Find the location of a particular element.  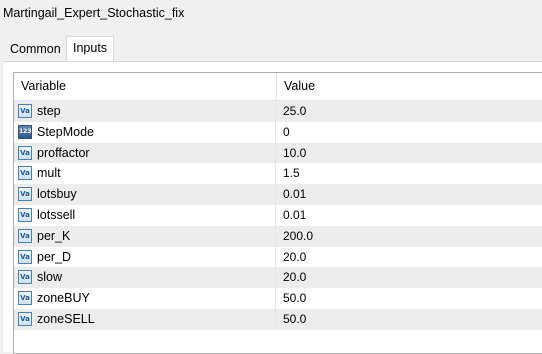

variable-name: per_K is located at coordinates (54, 235).